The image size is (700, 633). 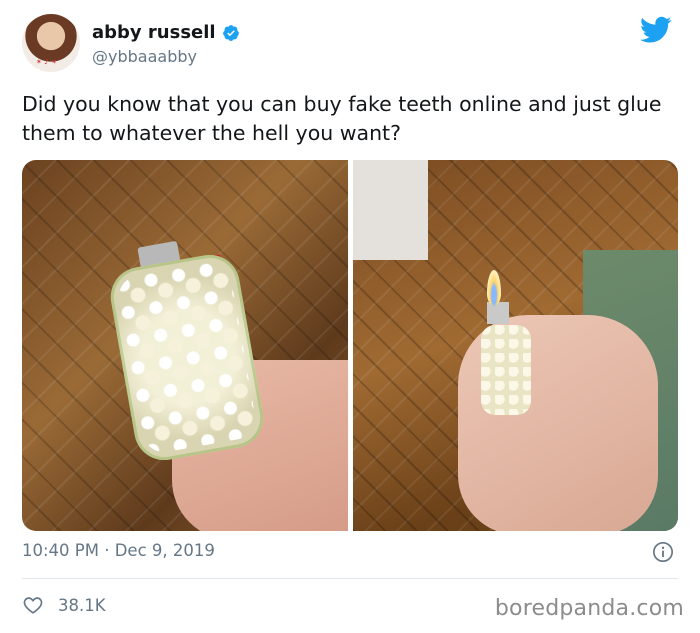 I want to click on author-name-row: abby russell, so click(x=166, y=32).